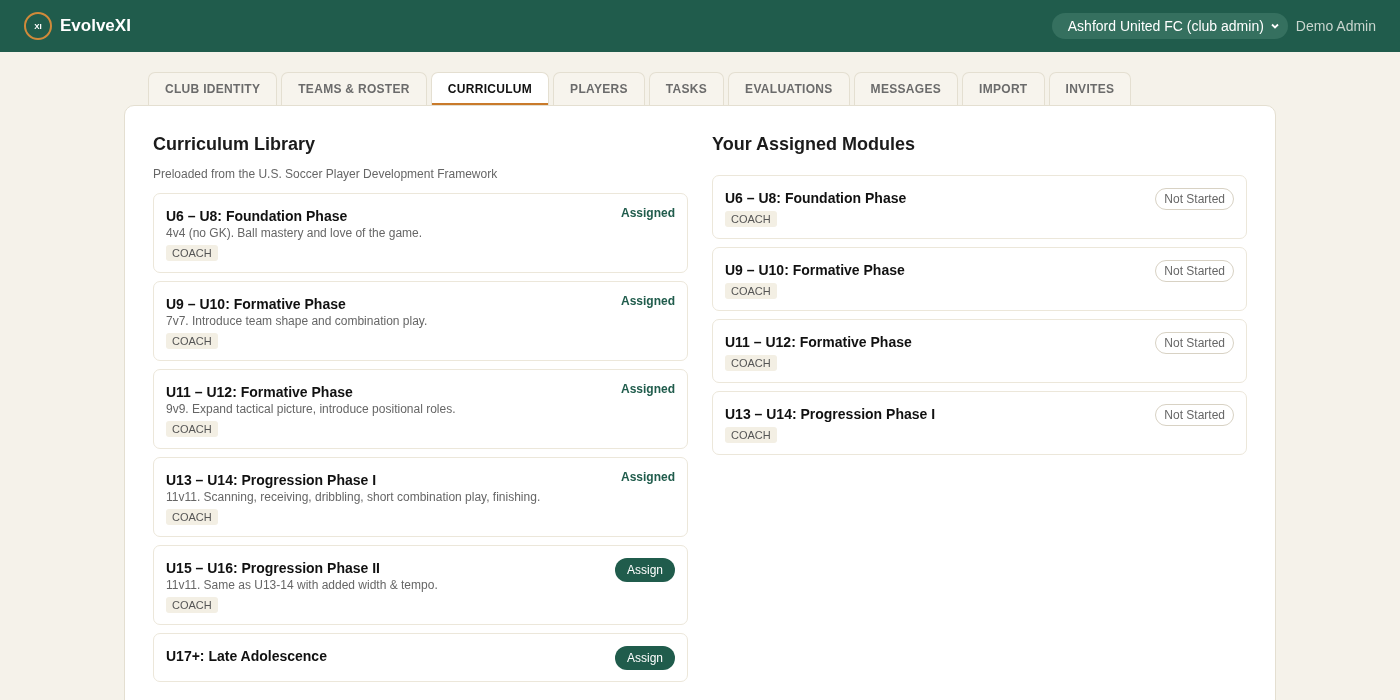 The width and height of the screenshot is (1400, 700). Describe the element at coordinates (906, 88) in the screenshot. I see `tab: MESSAGES` at that location.